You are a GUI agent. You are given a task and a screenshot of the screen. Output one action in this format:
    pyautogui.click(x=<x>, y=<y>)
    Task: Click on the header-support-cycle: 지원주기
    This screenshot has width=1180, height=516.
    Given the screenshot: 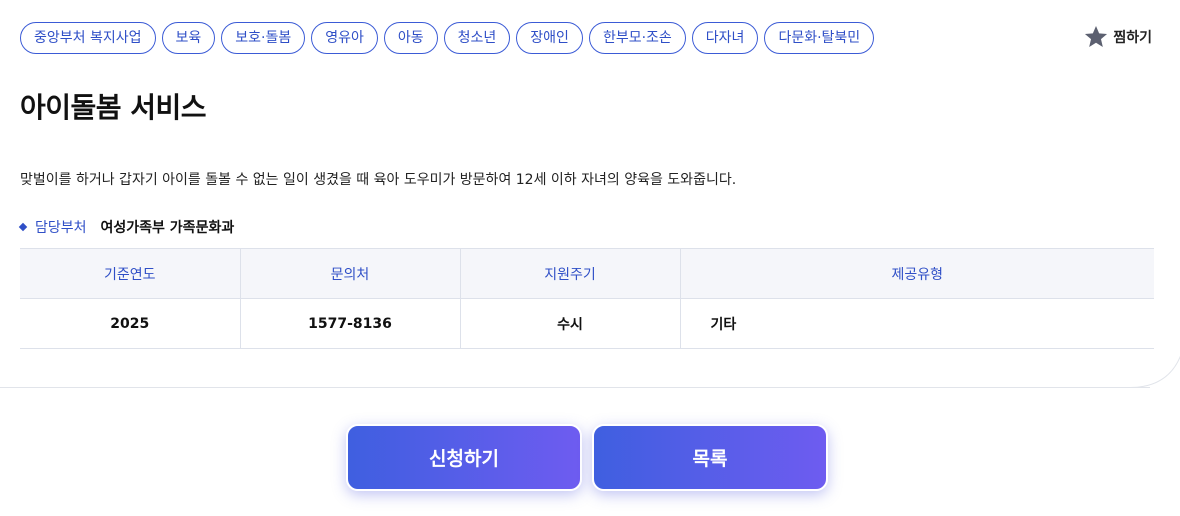 What is the action you would take?
    pyautogui.click(x=570, y=273)
    